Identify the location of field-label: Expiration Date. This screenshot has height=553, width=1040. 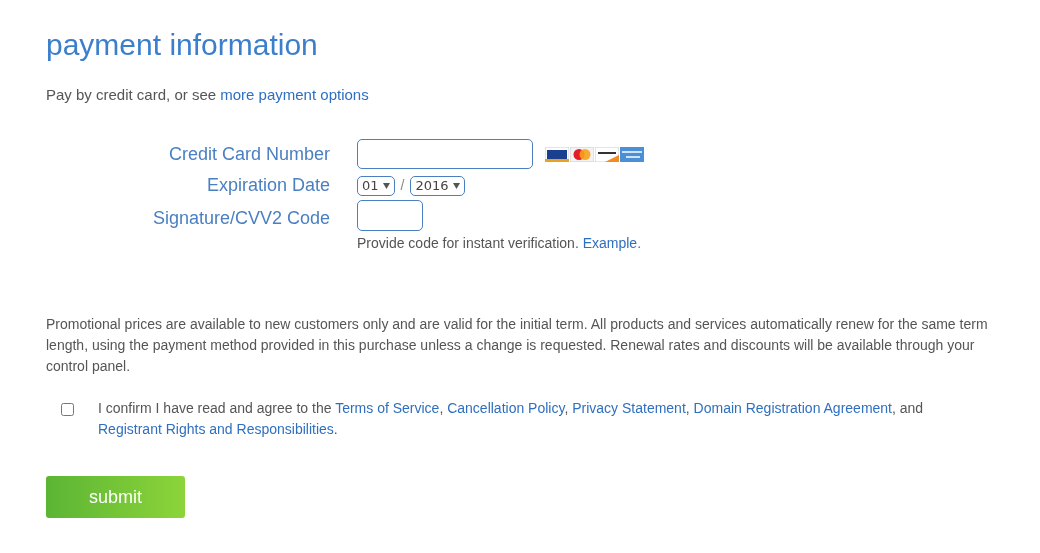
(267, 185).